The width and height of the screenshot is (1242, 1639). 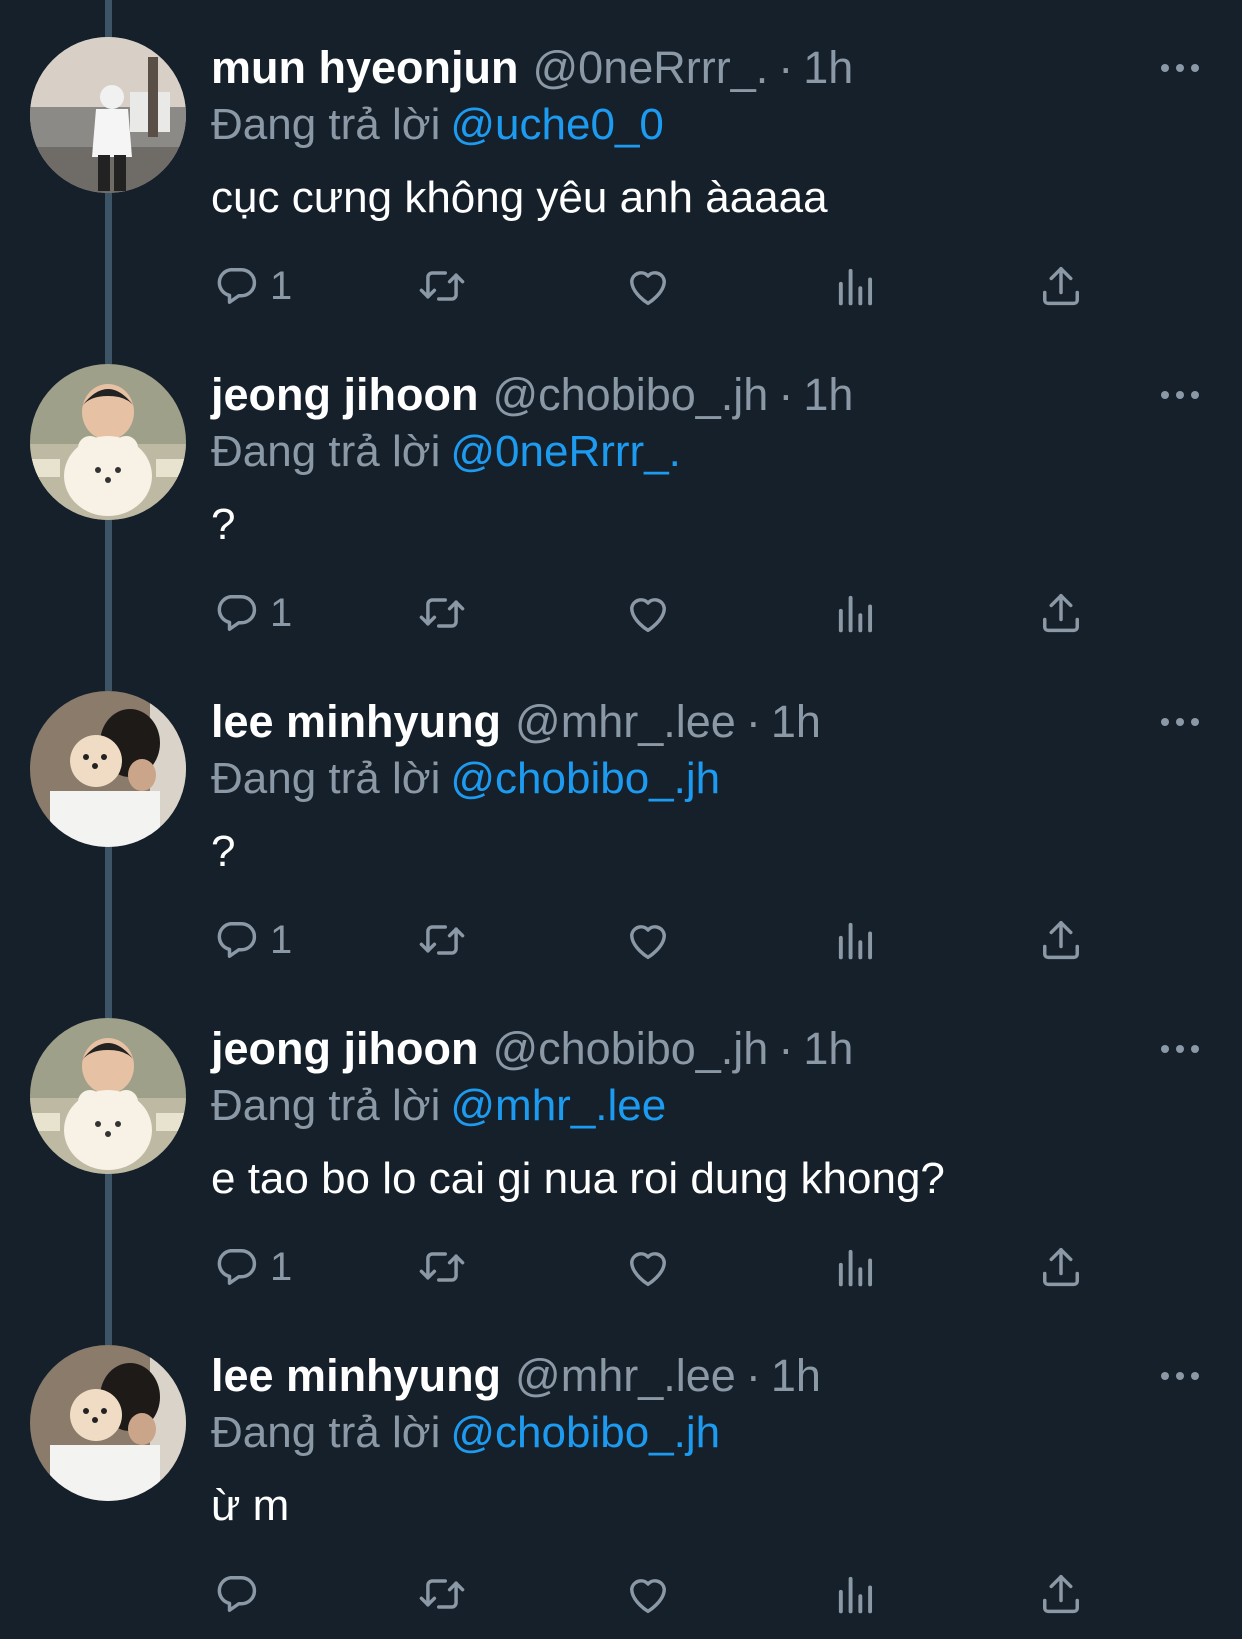 What do you see at coordinates (519, 197) in the screenshot?
I see `tweet-text: cục cưng không yêu anh àaaaa` at bounding box center [519, 197].